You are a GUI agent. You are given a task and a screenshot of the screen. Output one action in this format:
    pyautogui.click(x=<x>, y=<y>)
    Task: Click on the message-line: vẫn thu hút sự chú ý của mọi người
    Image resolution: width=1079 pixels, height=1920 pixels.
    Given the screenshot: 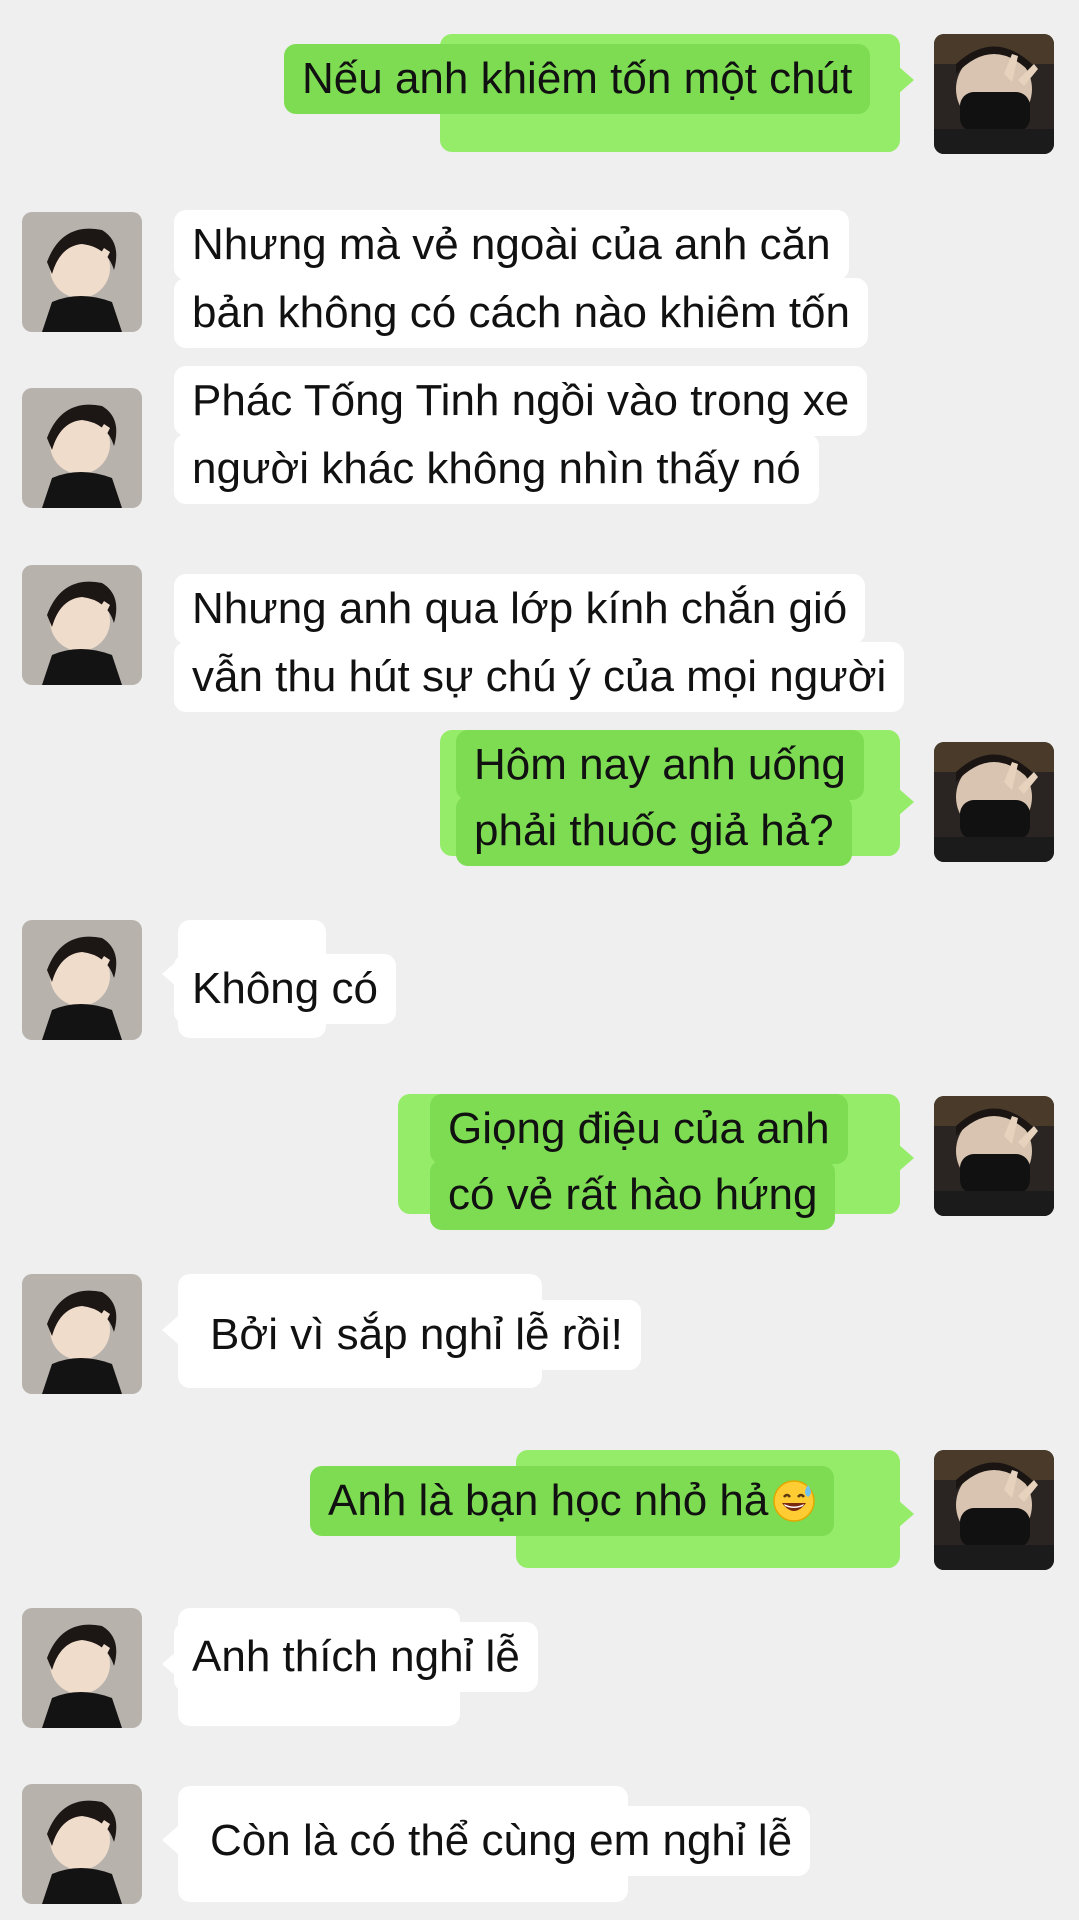 What is the action you would take?
    pyautogui.click(x=539, y=677)
    